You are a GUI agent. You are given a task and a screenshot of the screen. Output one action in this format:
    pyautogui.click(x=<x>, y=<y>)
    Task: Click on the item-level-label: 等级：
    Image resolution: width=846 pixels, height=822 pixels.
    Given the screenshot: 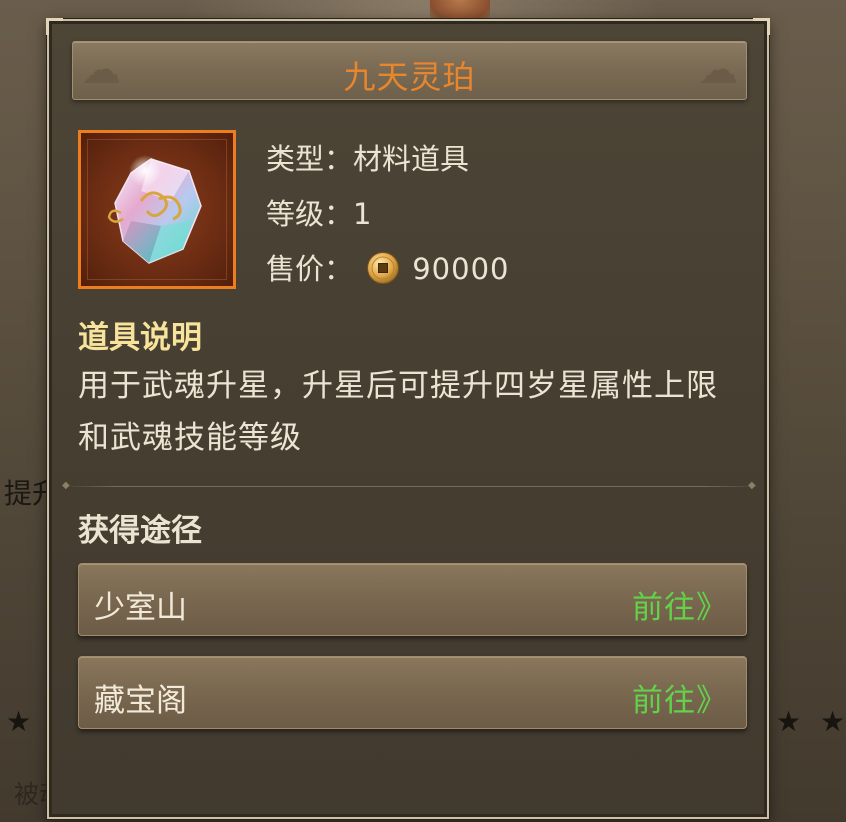 What is the action you would take?
    pyautogui.click(x=310, y=214)
    